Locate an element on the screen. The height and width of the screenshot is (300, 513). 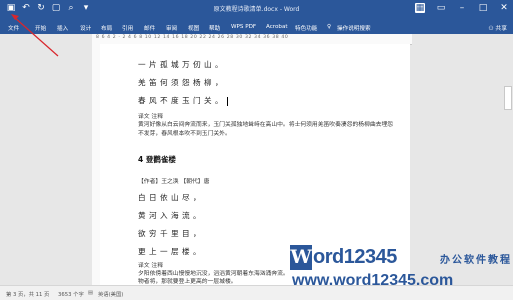
watermark-logo: W ord12345 办公软件教程 www.word12345.com is located at coordinates (401, 272).